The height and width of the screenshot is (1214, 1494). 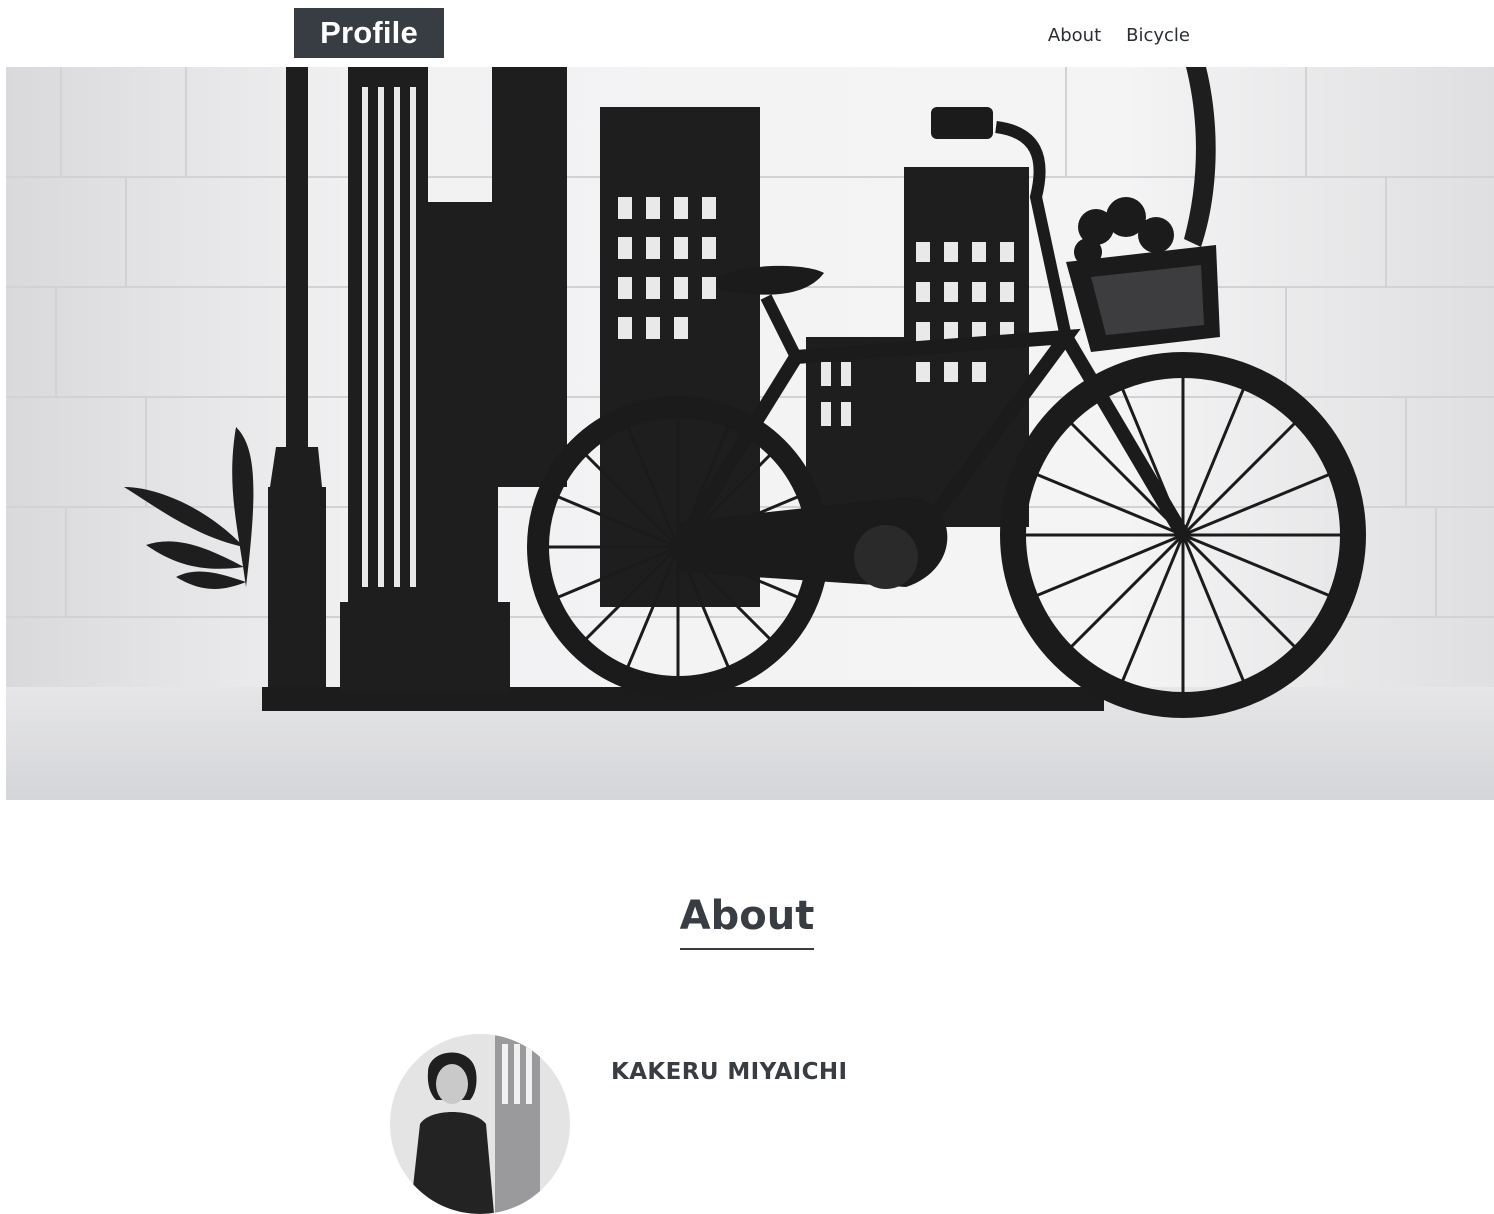 I want to click on main-nav: About Bicycle, so click(x=1119, y=36).